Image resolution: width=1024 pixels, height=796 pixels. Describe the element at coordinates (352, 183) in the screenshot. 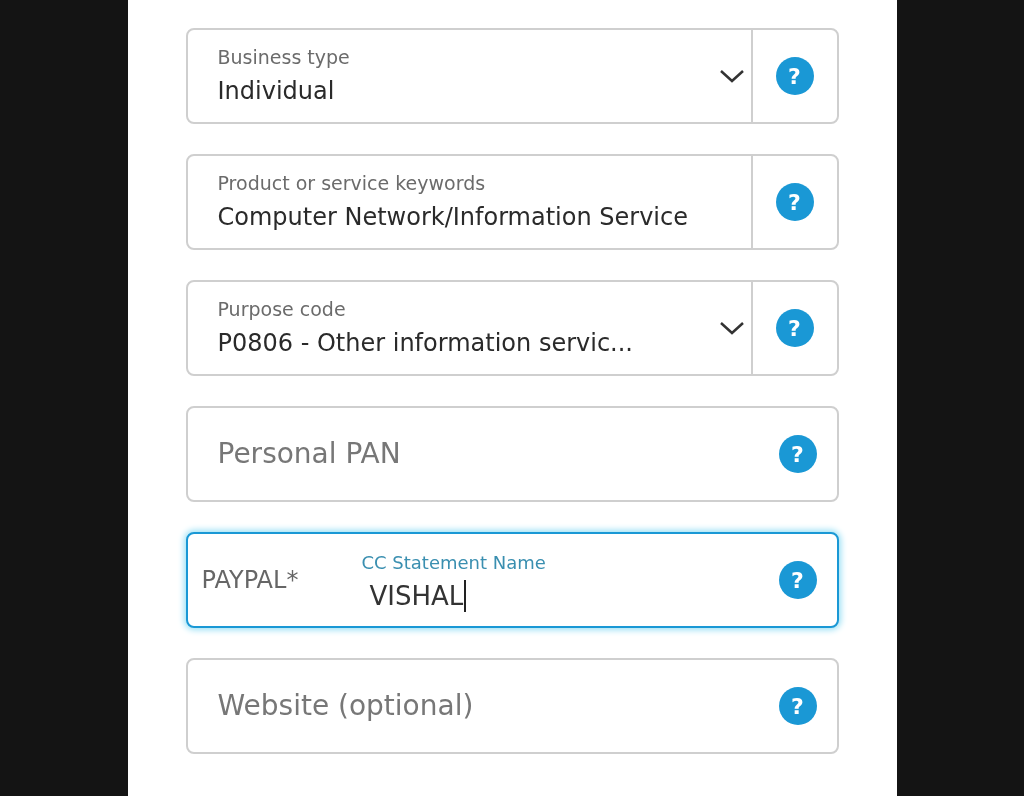

I see `field-label: Product or service keywords` at that location.